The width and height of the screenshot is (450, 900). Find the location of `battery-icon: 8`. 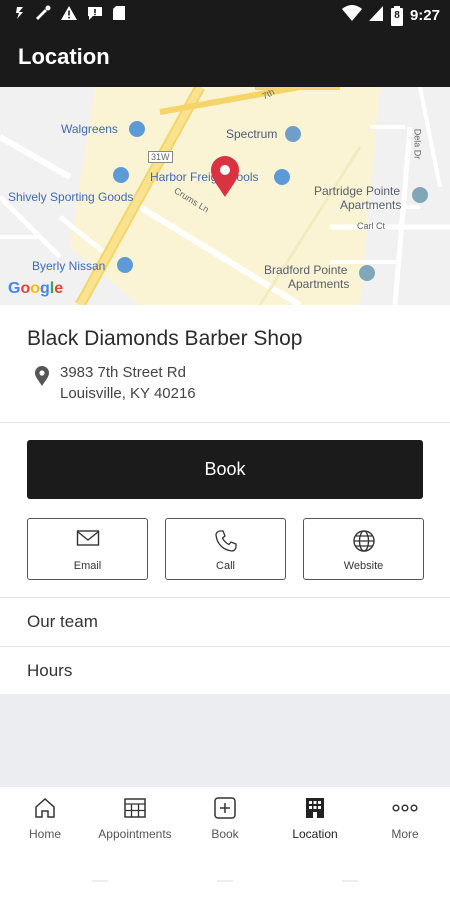

battery-icon: 8 is located at coordinates (397, 15).